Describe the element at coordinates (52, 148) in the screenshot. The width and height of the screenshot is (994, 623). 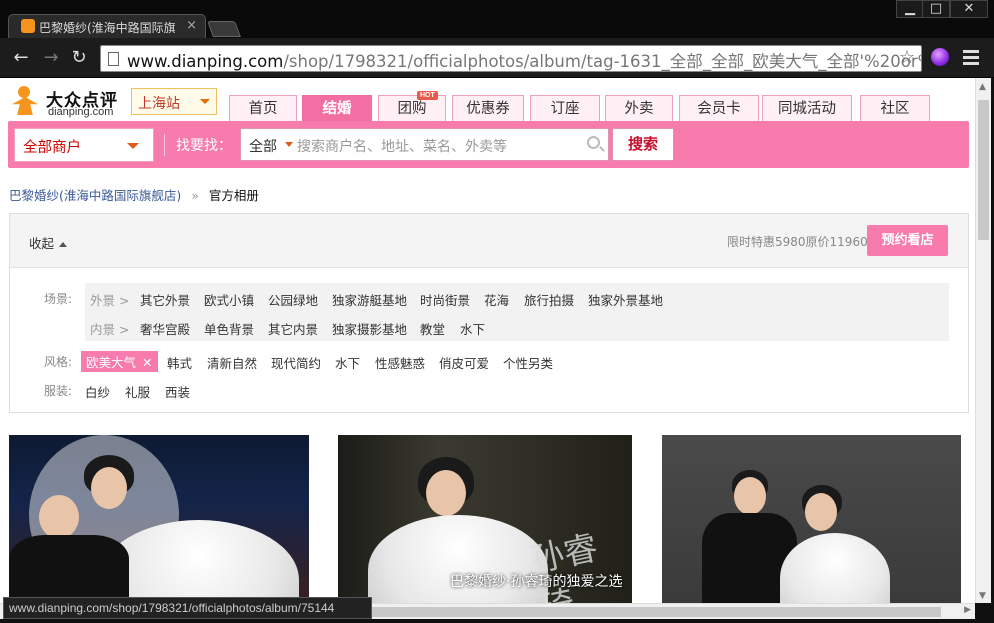
I see `category-label: 全部商户` at that location.